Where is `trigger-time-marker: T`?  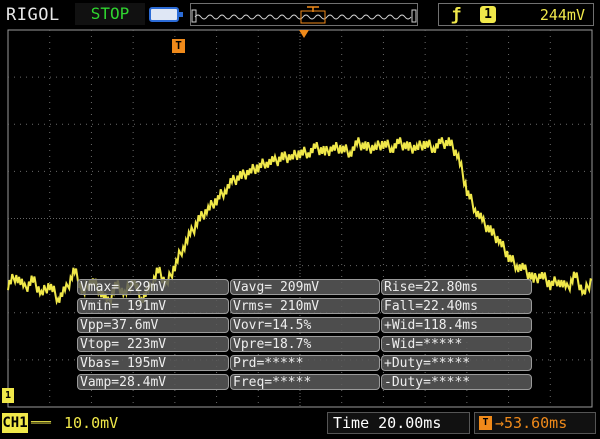
trigger-time-marker: T is located at coordinates (178, 46).